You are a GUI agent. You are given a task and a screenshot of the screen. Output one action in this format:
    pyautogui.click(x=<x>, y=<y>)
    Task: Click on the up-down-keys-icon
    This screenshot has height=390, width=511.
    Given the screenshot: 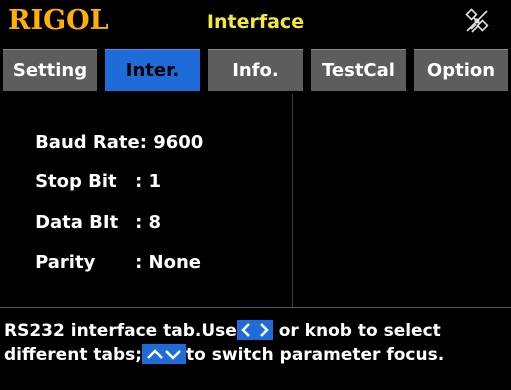 What is the action you would take?
    pyautogui.click(x=164, y=354)
    